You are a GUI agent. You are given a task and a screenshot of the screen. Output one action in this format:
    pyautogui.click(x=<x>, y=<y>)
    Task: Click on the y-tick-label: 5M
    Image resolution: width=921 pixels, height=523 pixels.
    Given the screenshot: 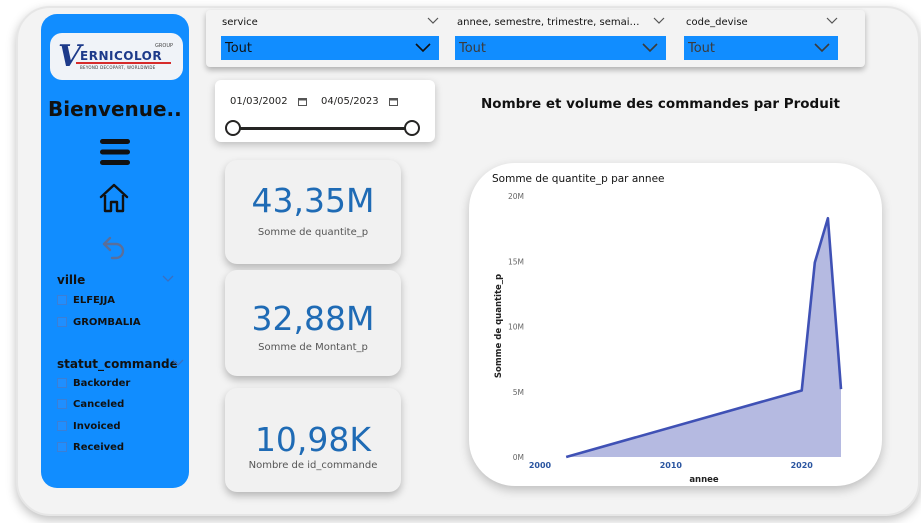 What is the action you would take?
    pyautogui.click(x=518, y=392)
    